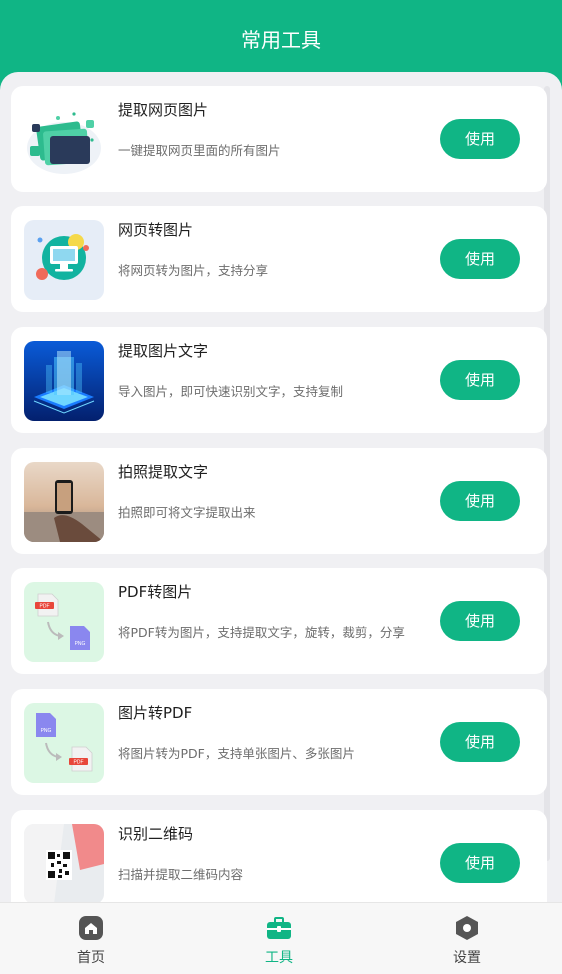 The height and width of the screenshot is (974, 562). Describe the element at coordinates (279, 856) in the screenshot. I see `tool-card-qr-code: 识别二维码 扫描并提取二维码内容 使用` at that location.